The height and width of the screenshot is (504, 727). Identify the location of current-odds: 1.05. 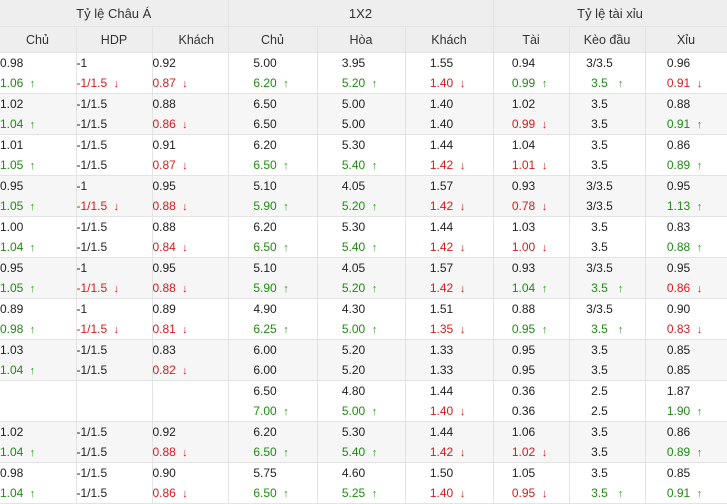
(12, 288).